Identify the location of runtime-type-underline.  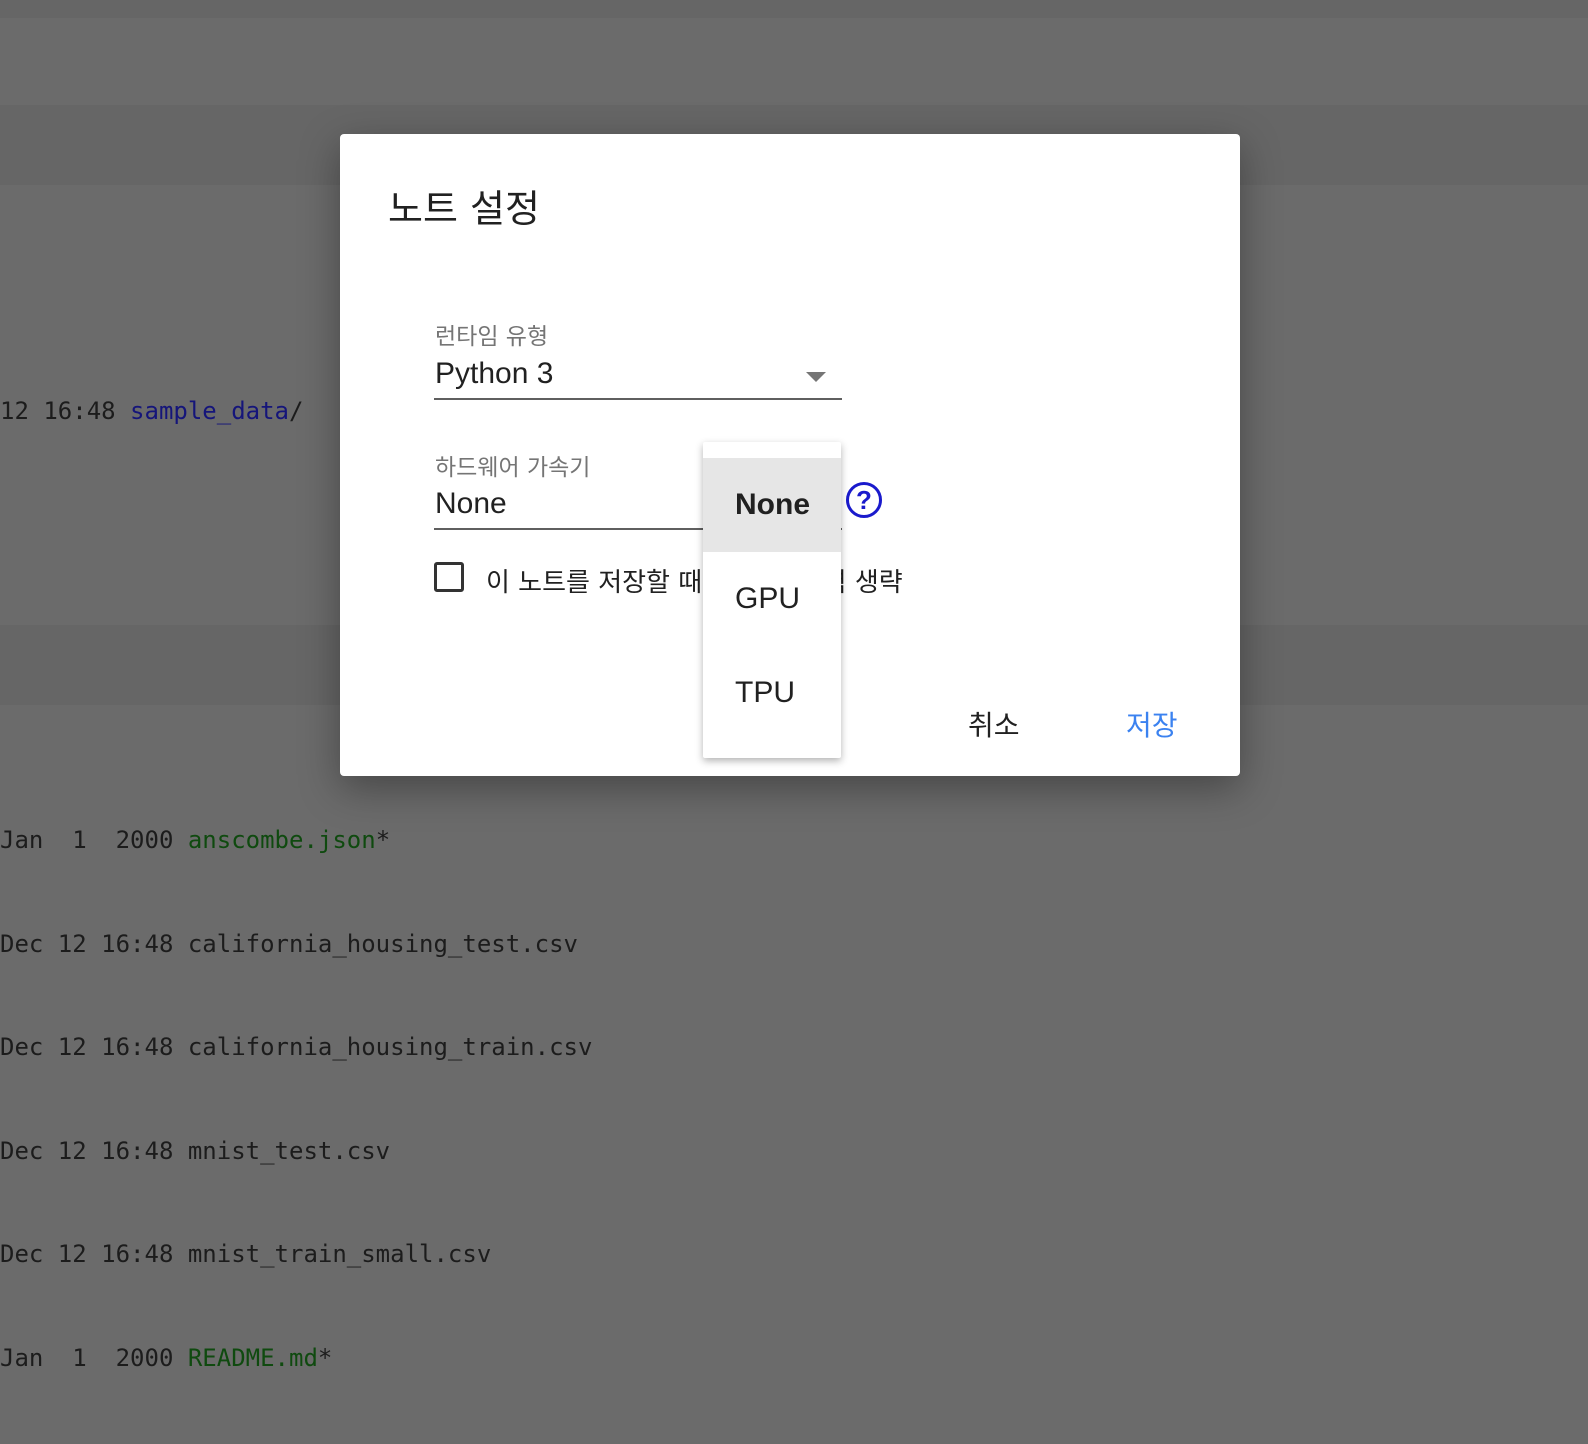
(638, 399).